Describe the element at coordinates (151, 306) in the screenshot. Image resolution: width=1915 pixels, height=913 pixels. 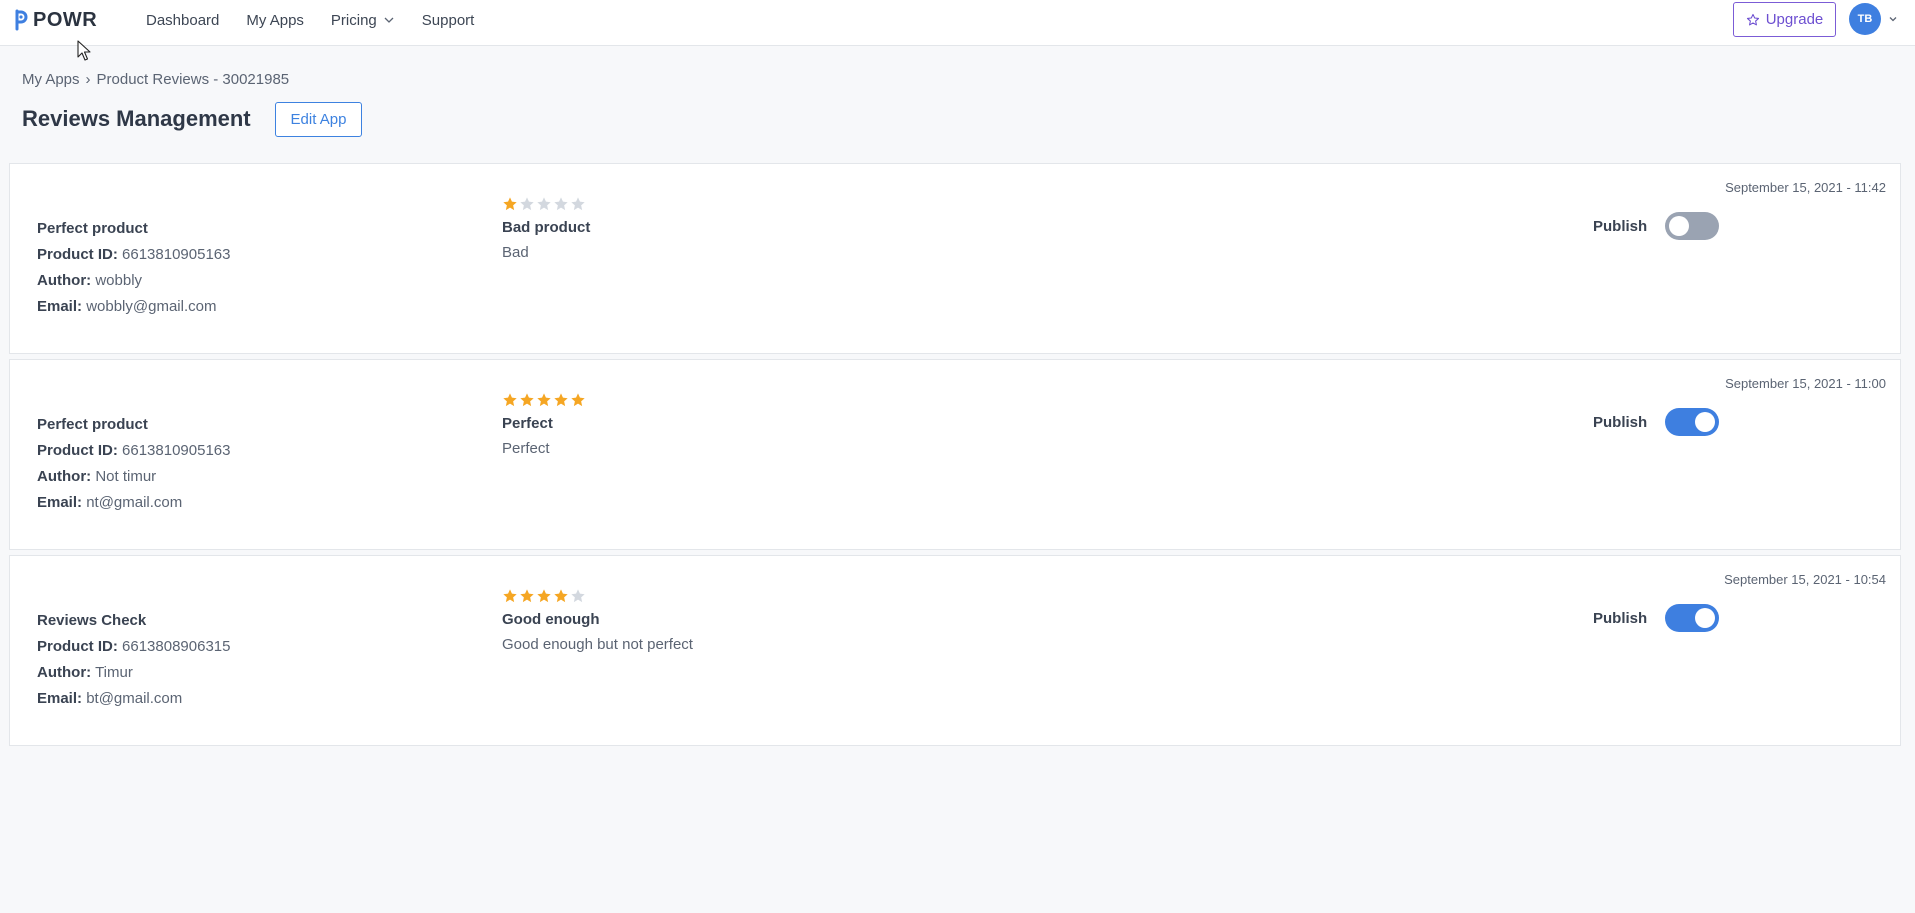
I see `email-value: wobbly@gmail.com` at that location.